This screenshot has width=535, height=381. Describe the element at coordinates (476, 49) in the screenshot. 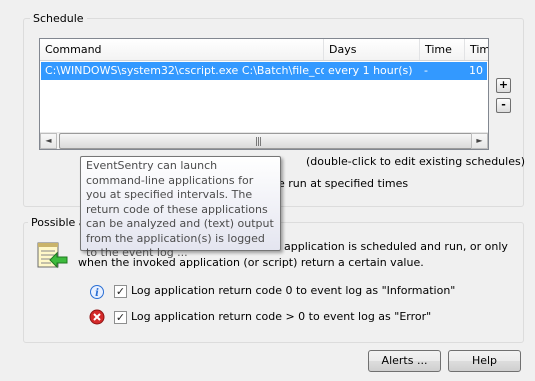

I see `column-time-2: Time` at that location.